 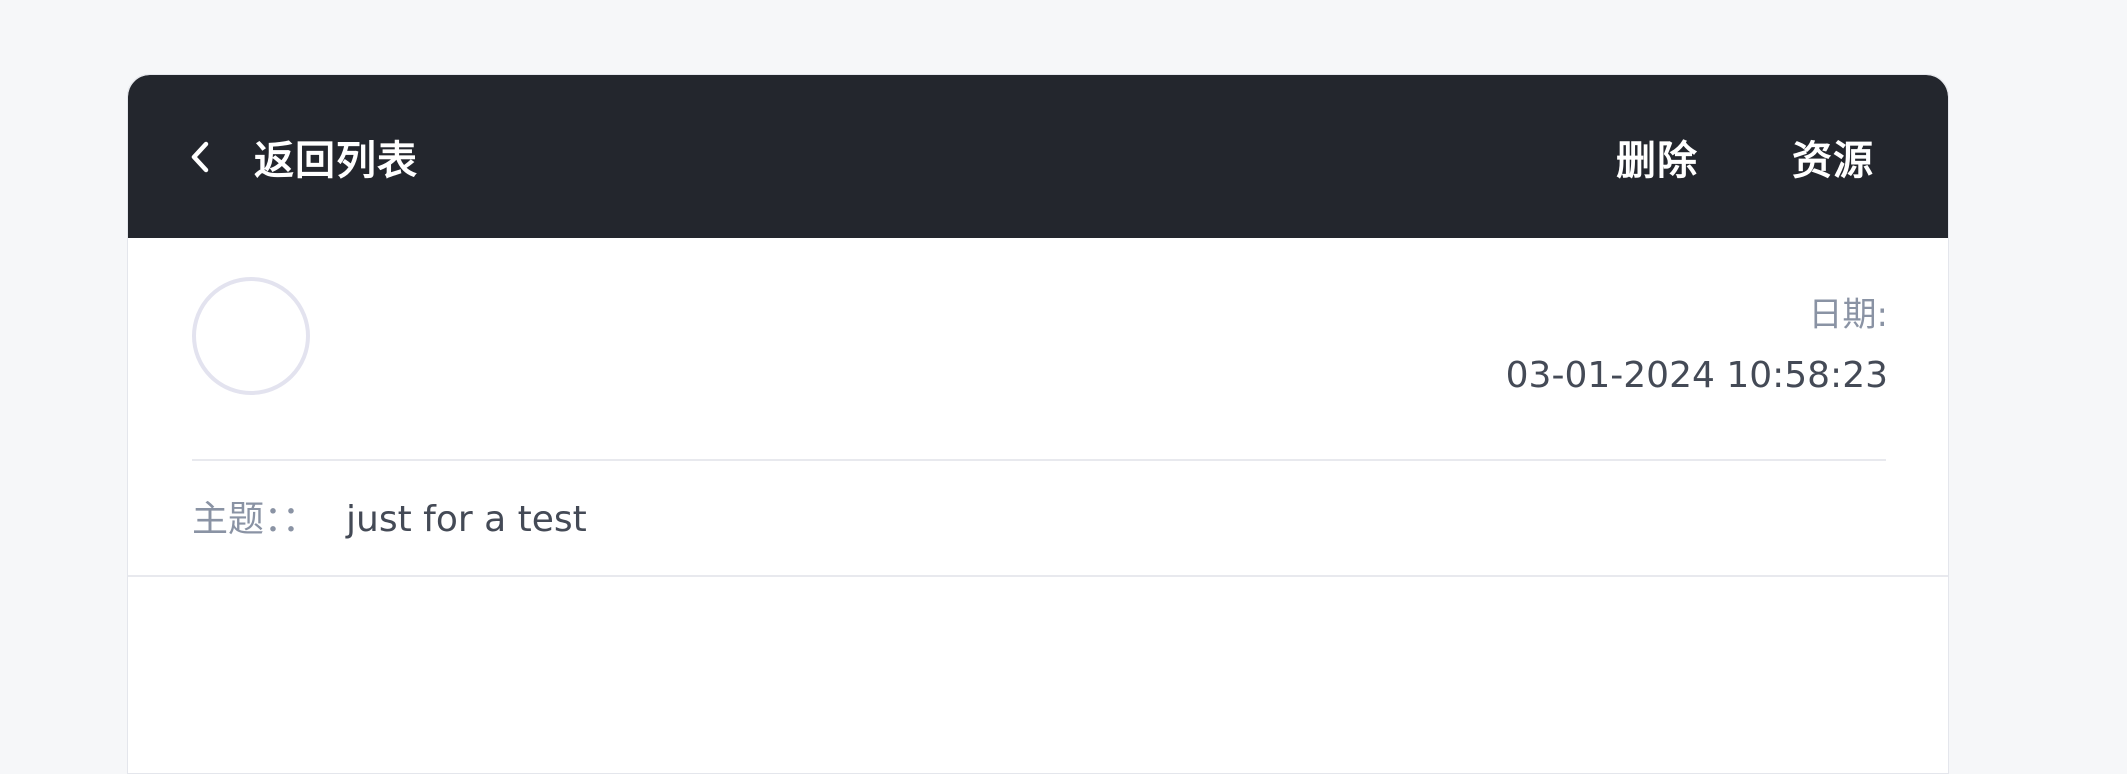 What do you see at coordinates (1696, 375) in the screenshot?
I see `date-value: 03-01-2024 10:58:23` at bounding box center [1696, 375].